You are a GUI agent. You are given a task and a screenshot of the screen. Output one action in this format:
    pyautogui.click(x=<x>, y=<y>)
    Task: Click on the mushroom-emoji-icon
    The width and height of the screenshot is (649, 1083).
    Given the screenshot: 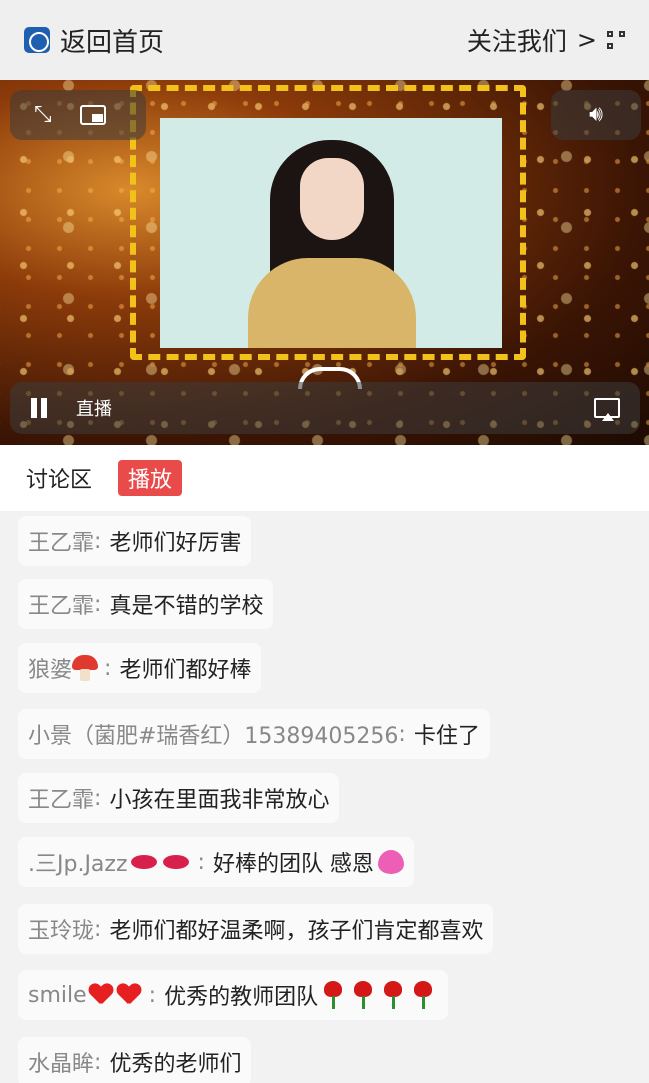 What is the action you would take?
    pyautogui.click(x=85, y=668)
    